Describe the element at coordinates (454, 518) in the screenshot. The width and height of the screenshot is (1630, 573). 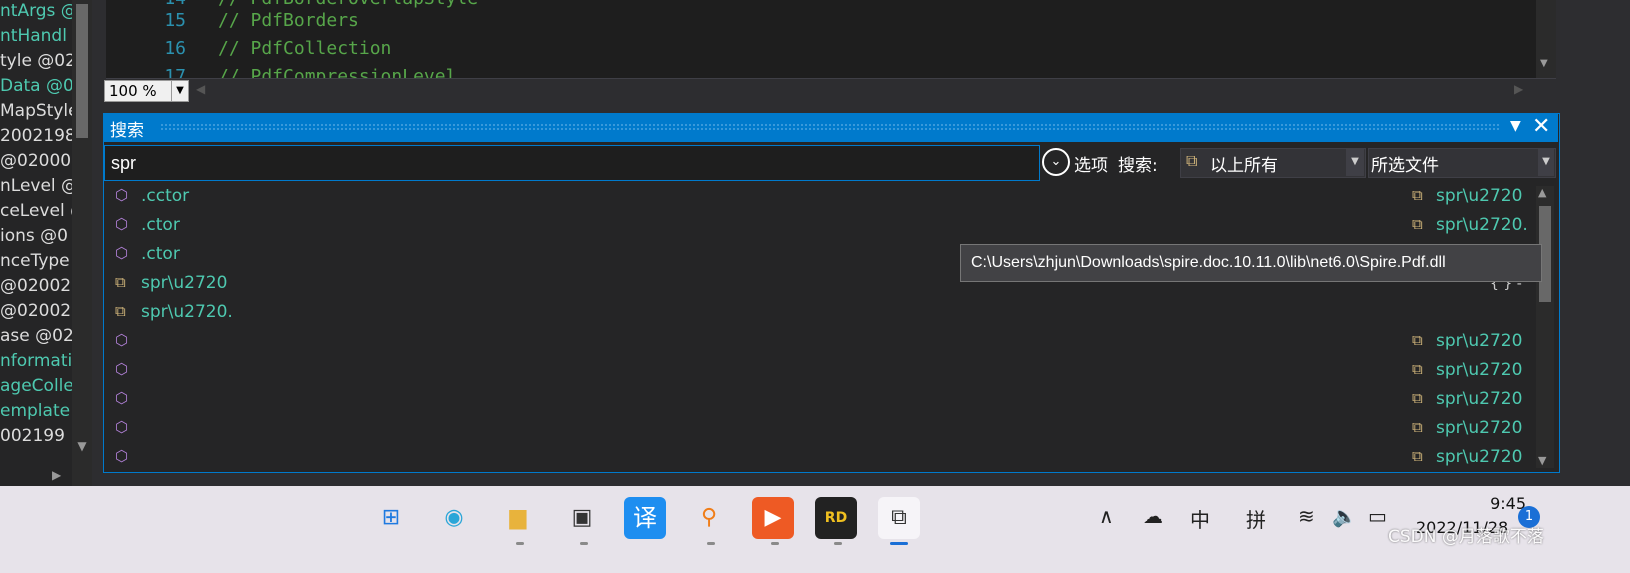
I see `edge-icon: ◉` at that location.